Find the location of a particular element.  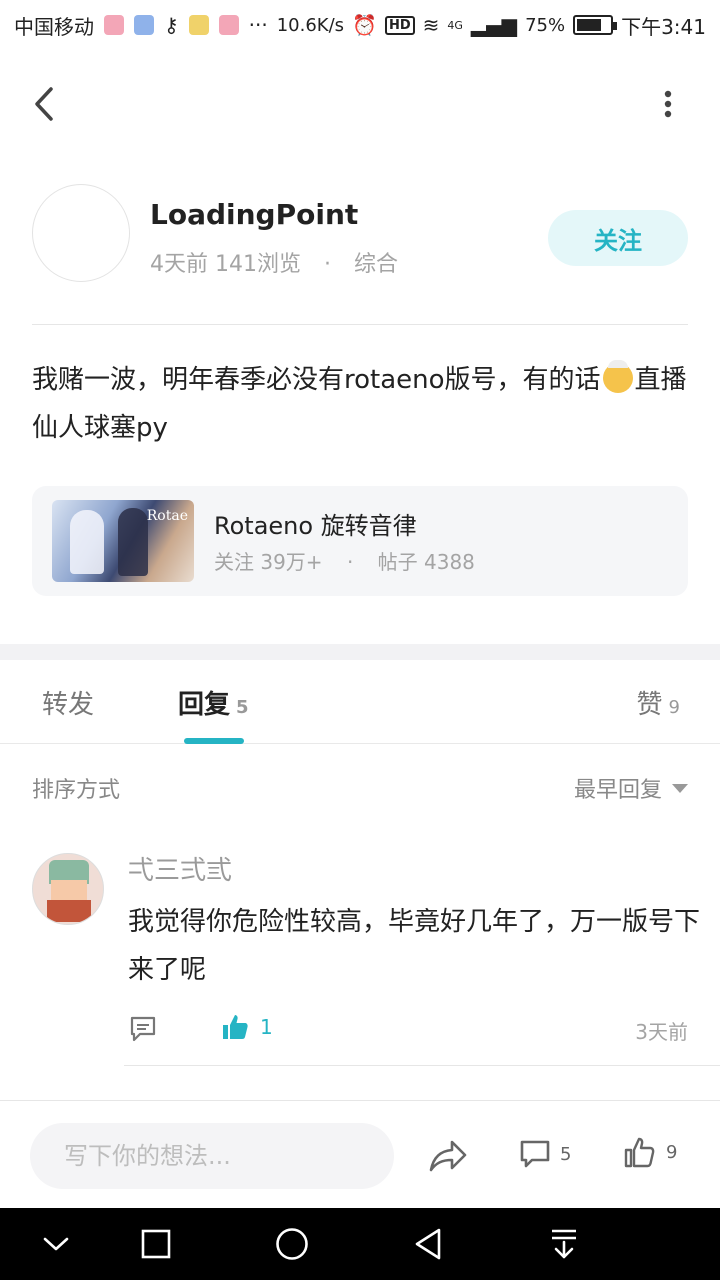

nav-home-button is located at coordinates (292, 1244).